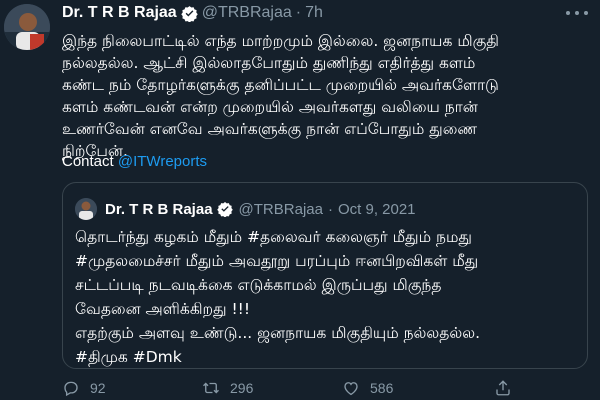  I want to click on reply-button: 92, so click(84, 388).